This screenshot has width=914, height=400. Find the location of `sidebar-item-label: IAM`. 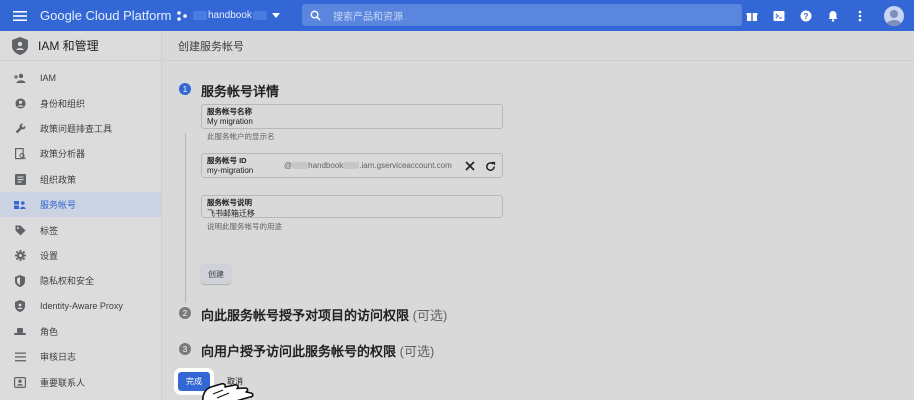

sidebar-item-label: IAM is located at coordinates (48, 77).